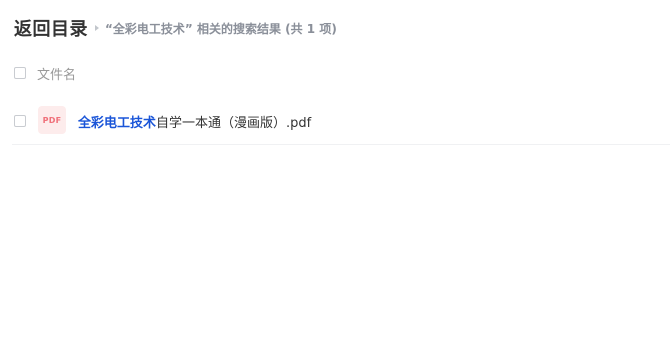  What do you see at coordinates (56, 73) in the screenshot?
I see `column-header-filename: 文件名` at bounding box center [56, 73].